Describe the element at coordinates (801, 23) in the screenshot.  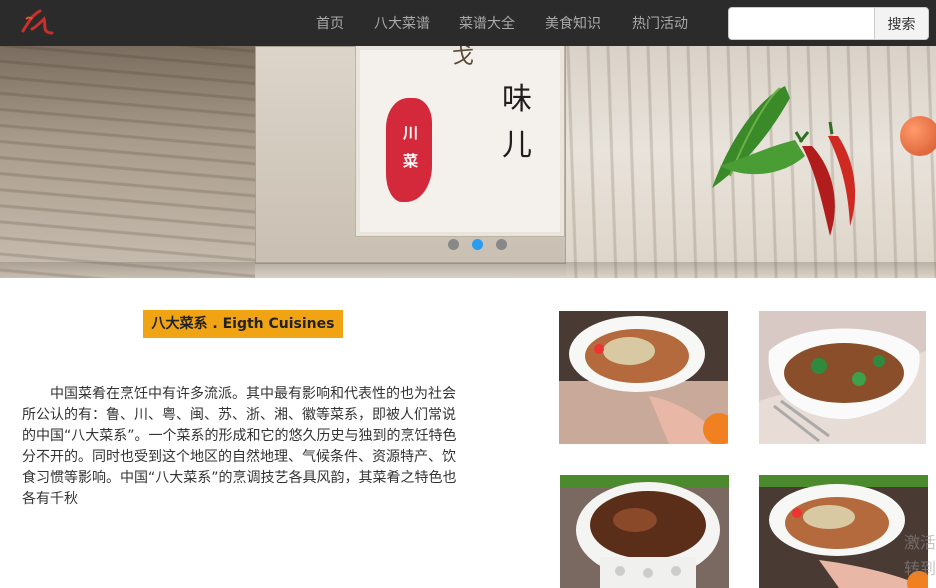
I see `search-input` at that location.